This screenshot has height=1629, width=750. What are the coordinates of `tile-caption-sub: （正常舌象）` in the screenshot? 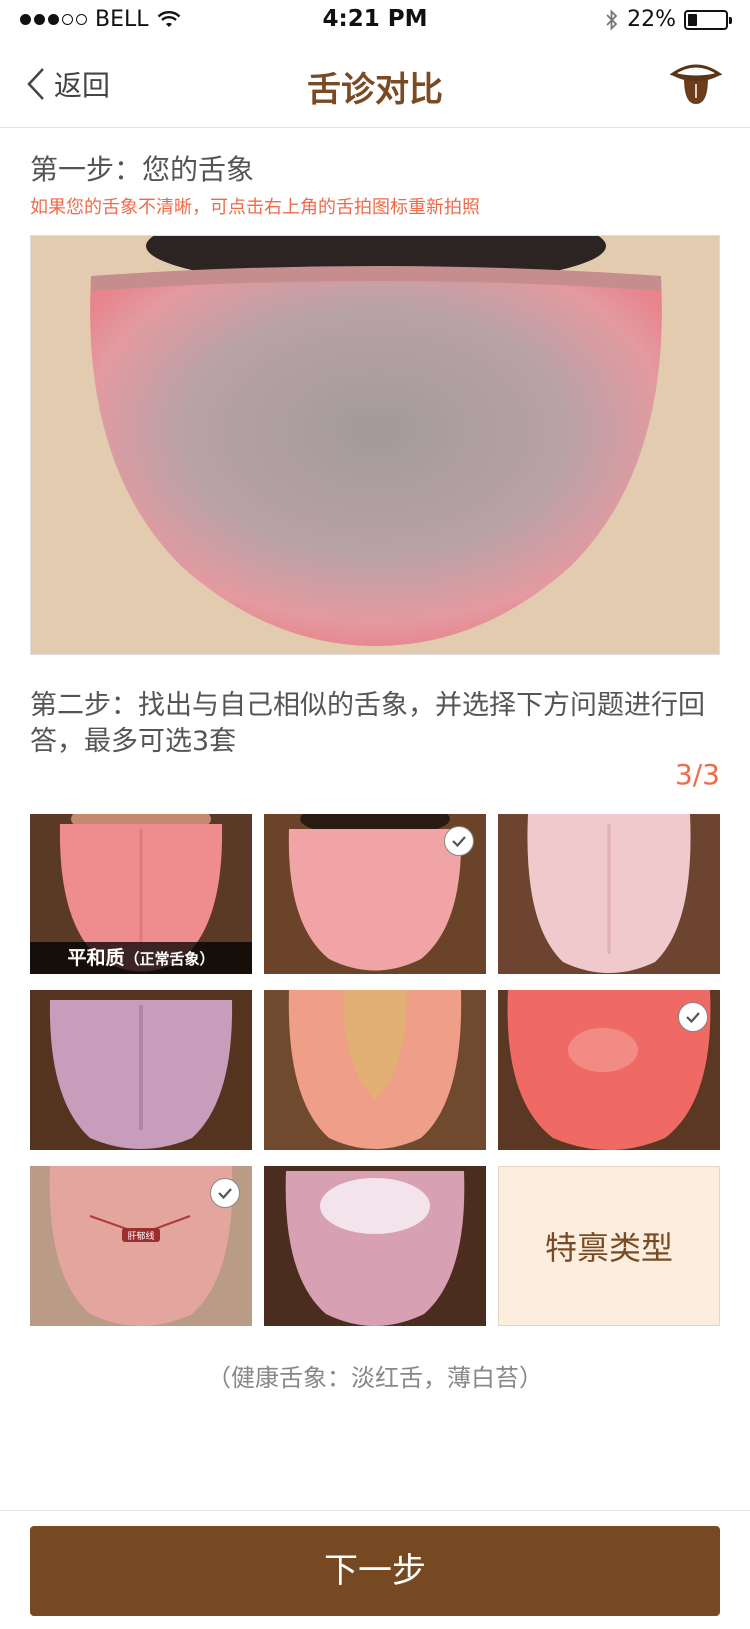 It's located at (169, 959).